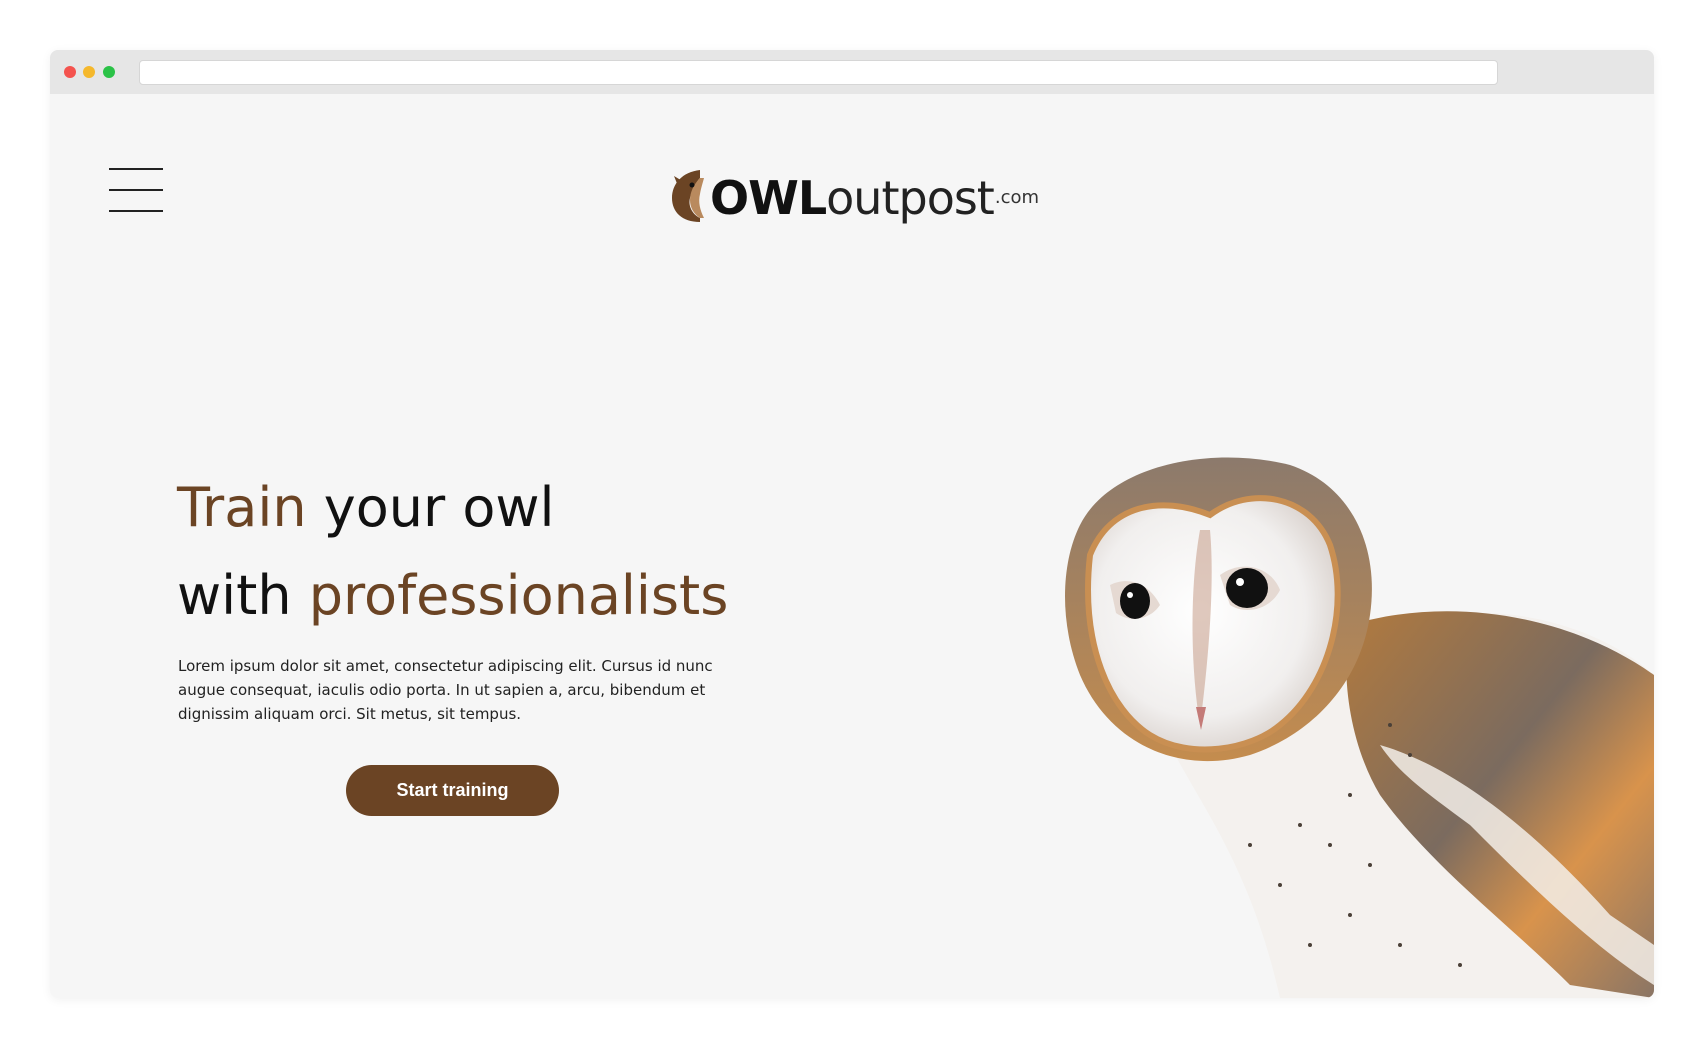 This screenshot has width=1700, height=1044. What do you see at coordinates (768, 198) in the screenshot?
I see `logo-owl-text: OWL` at bounding box center [768, 198].